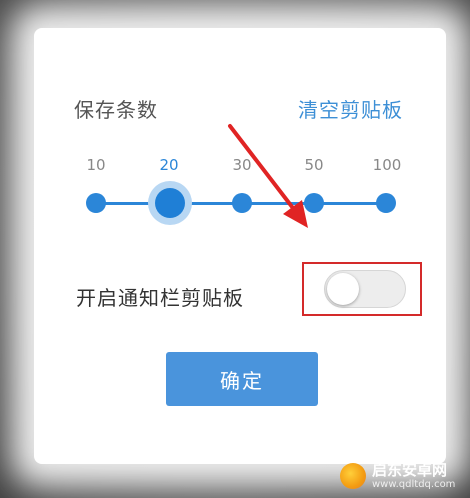 The width and height of the screenshot is (470, 498). I want to click on annotation-arrow-icon, so click(268, 176).